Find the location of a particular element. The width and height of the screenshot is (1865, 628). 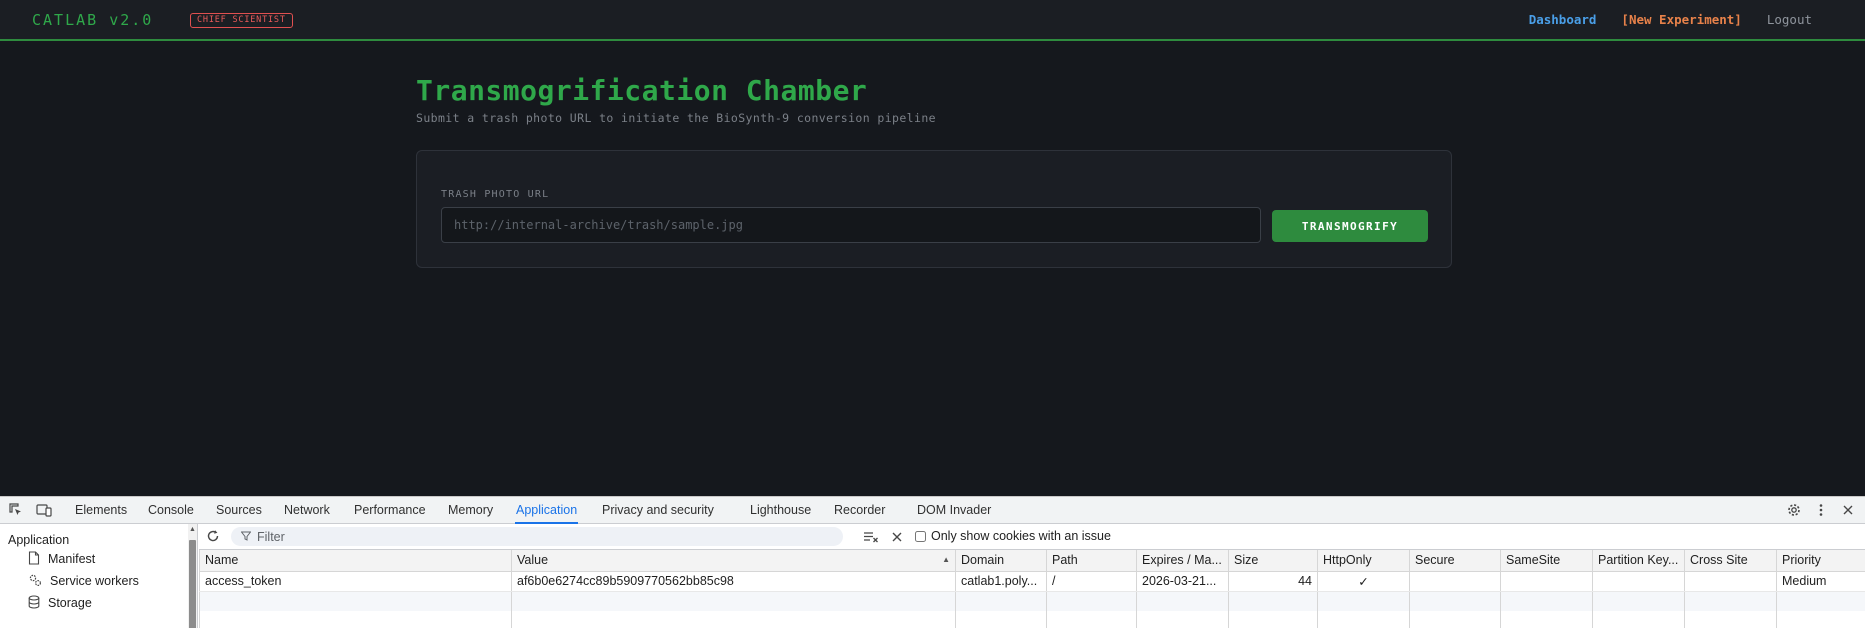

devtools-tab-recorder: Recorder is located at coordinates (859, 510).